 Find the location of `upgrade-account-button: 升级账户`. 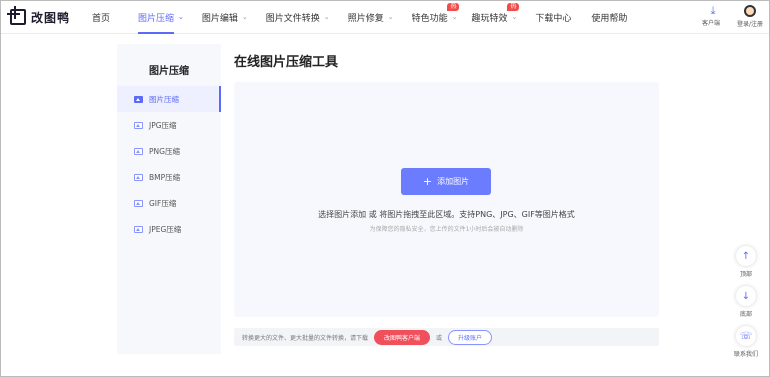

upgrade-account-button: 升级账户 is located at coordinates (470, 337).